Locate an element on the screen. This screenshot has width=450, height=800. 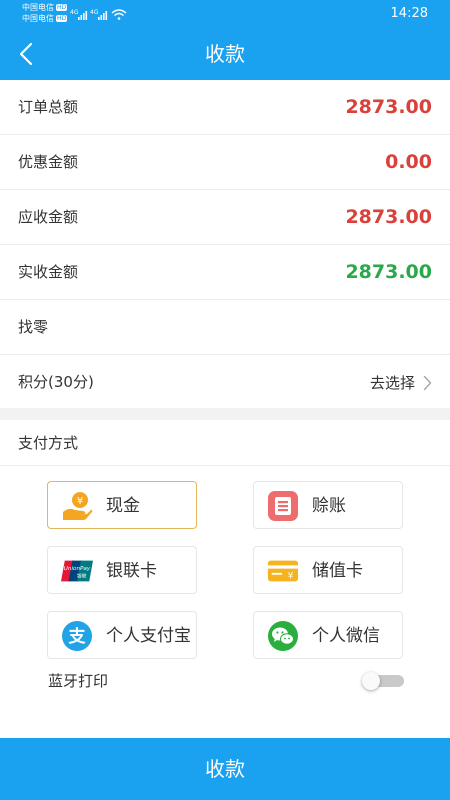
hd-badge-2: HD is located at coordinates (62, 18).